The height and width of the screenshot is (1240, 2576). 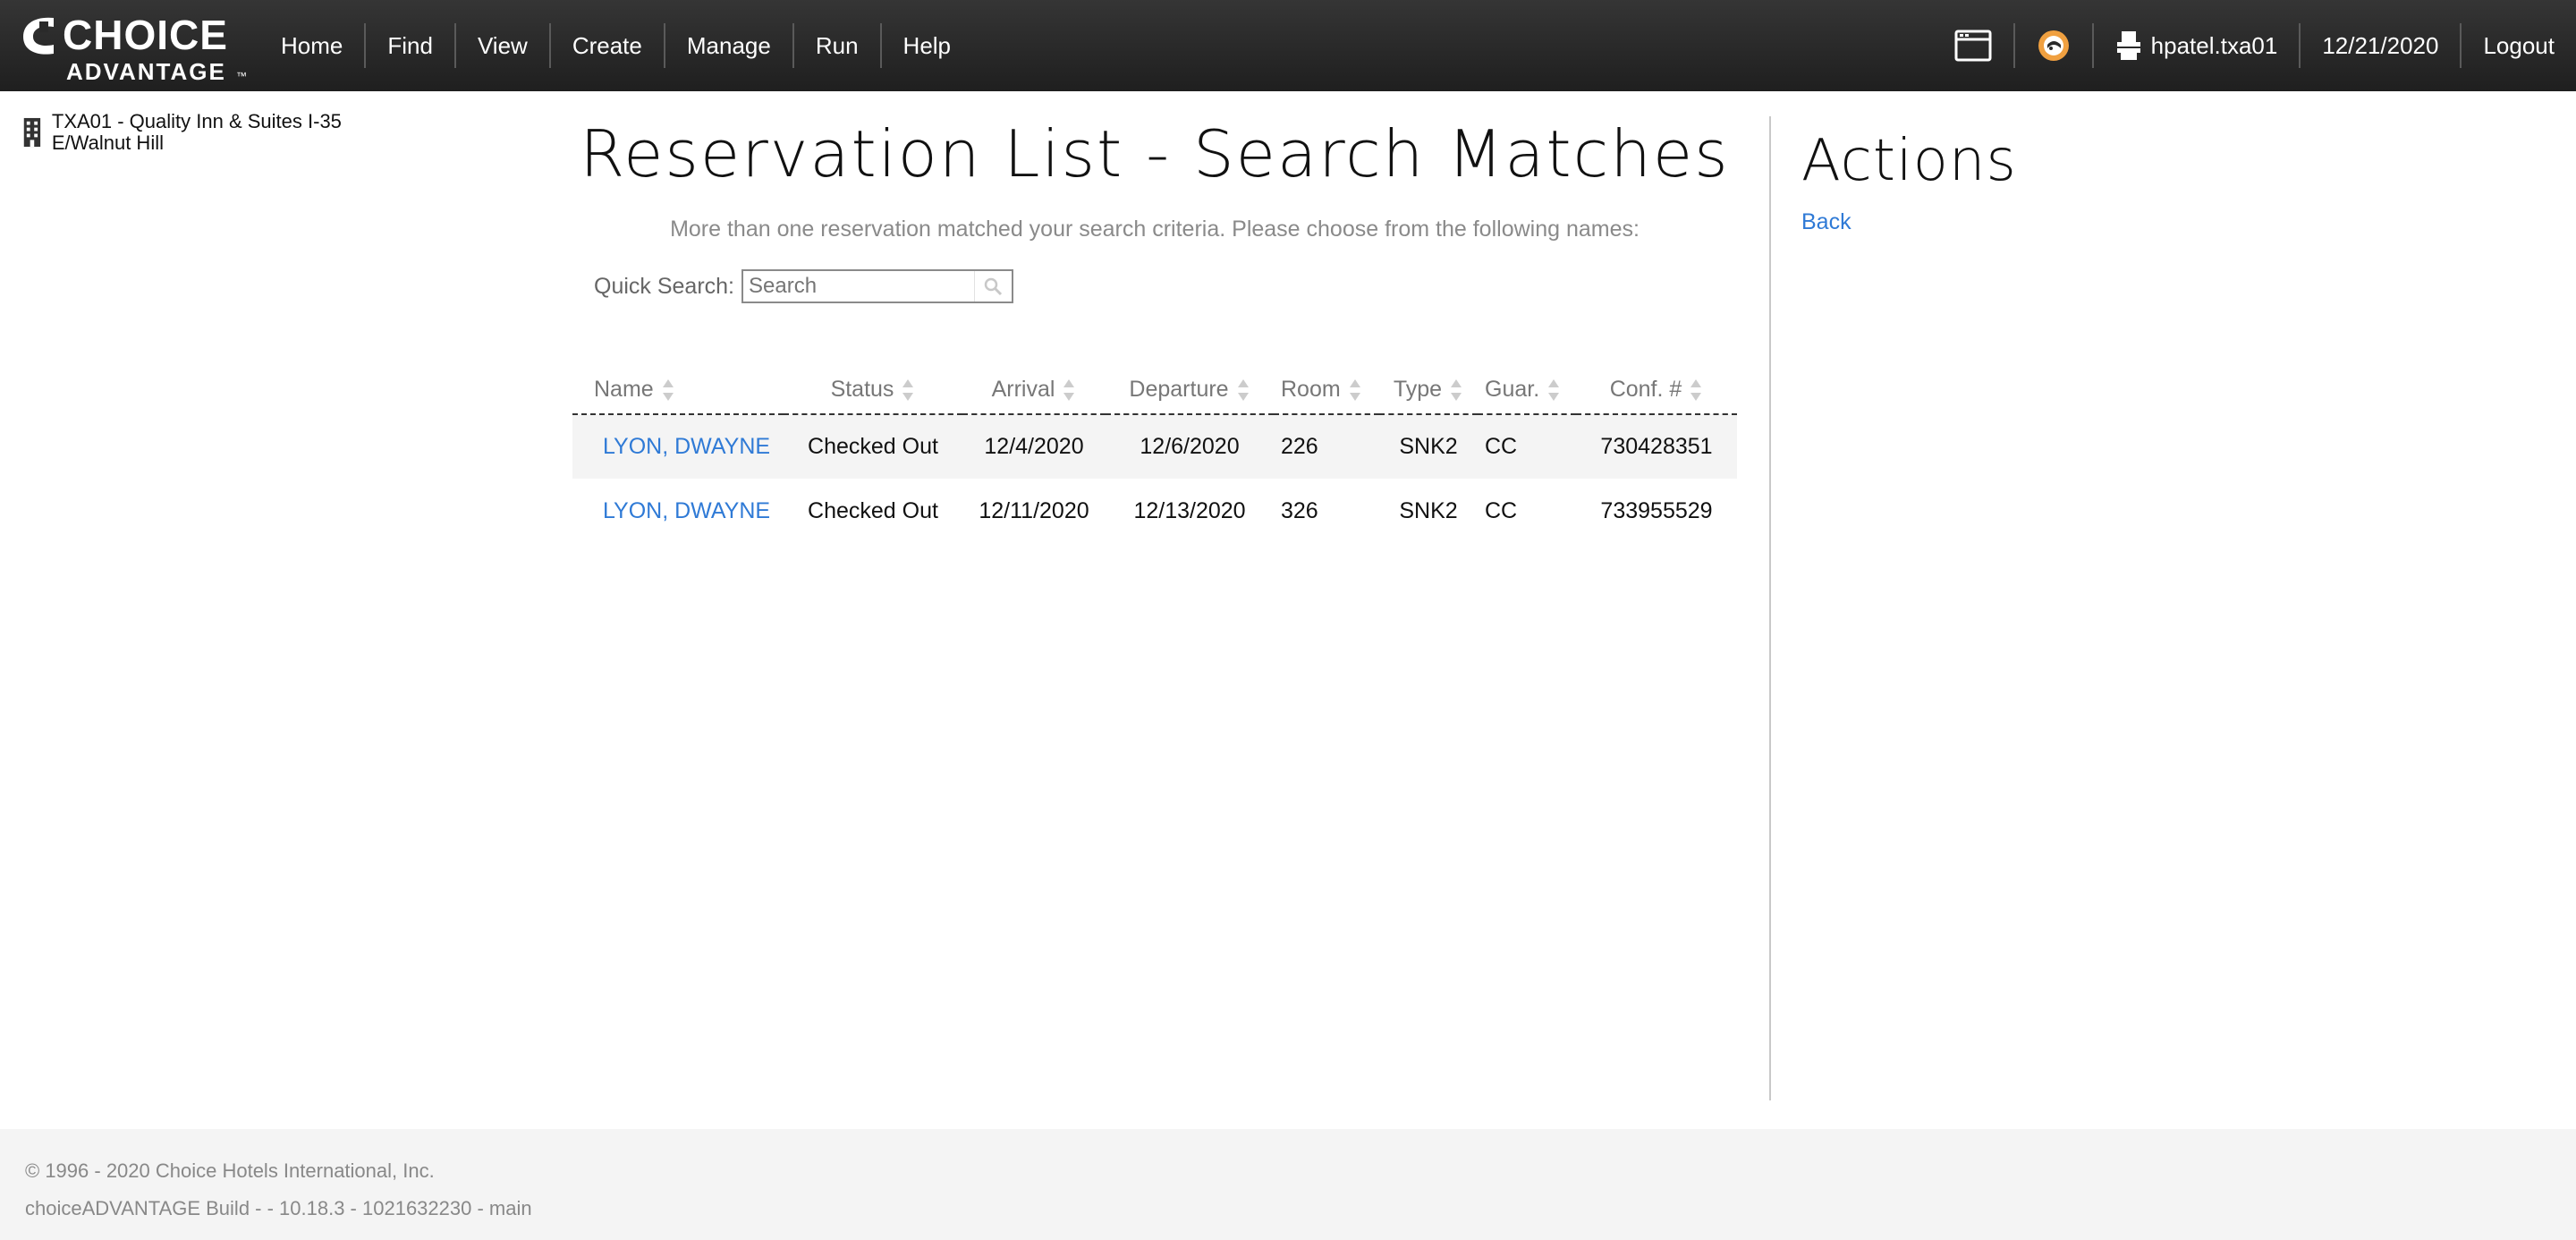 I want to click on window-icon, so click(x=1973, y=46).